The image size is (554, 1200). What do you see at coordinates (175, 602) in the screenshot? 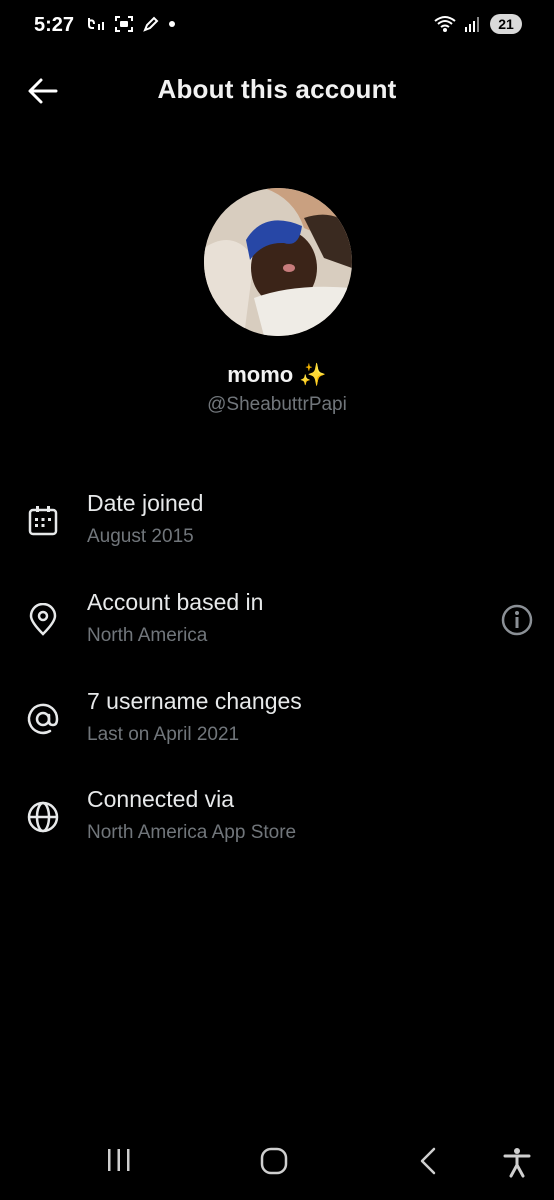
I see `row-title: Account based in` at bounding box center [175, 602].